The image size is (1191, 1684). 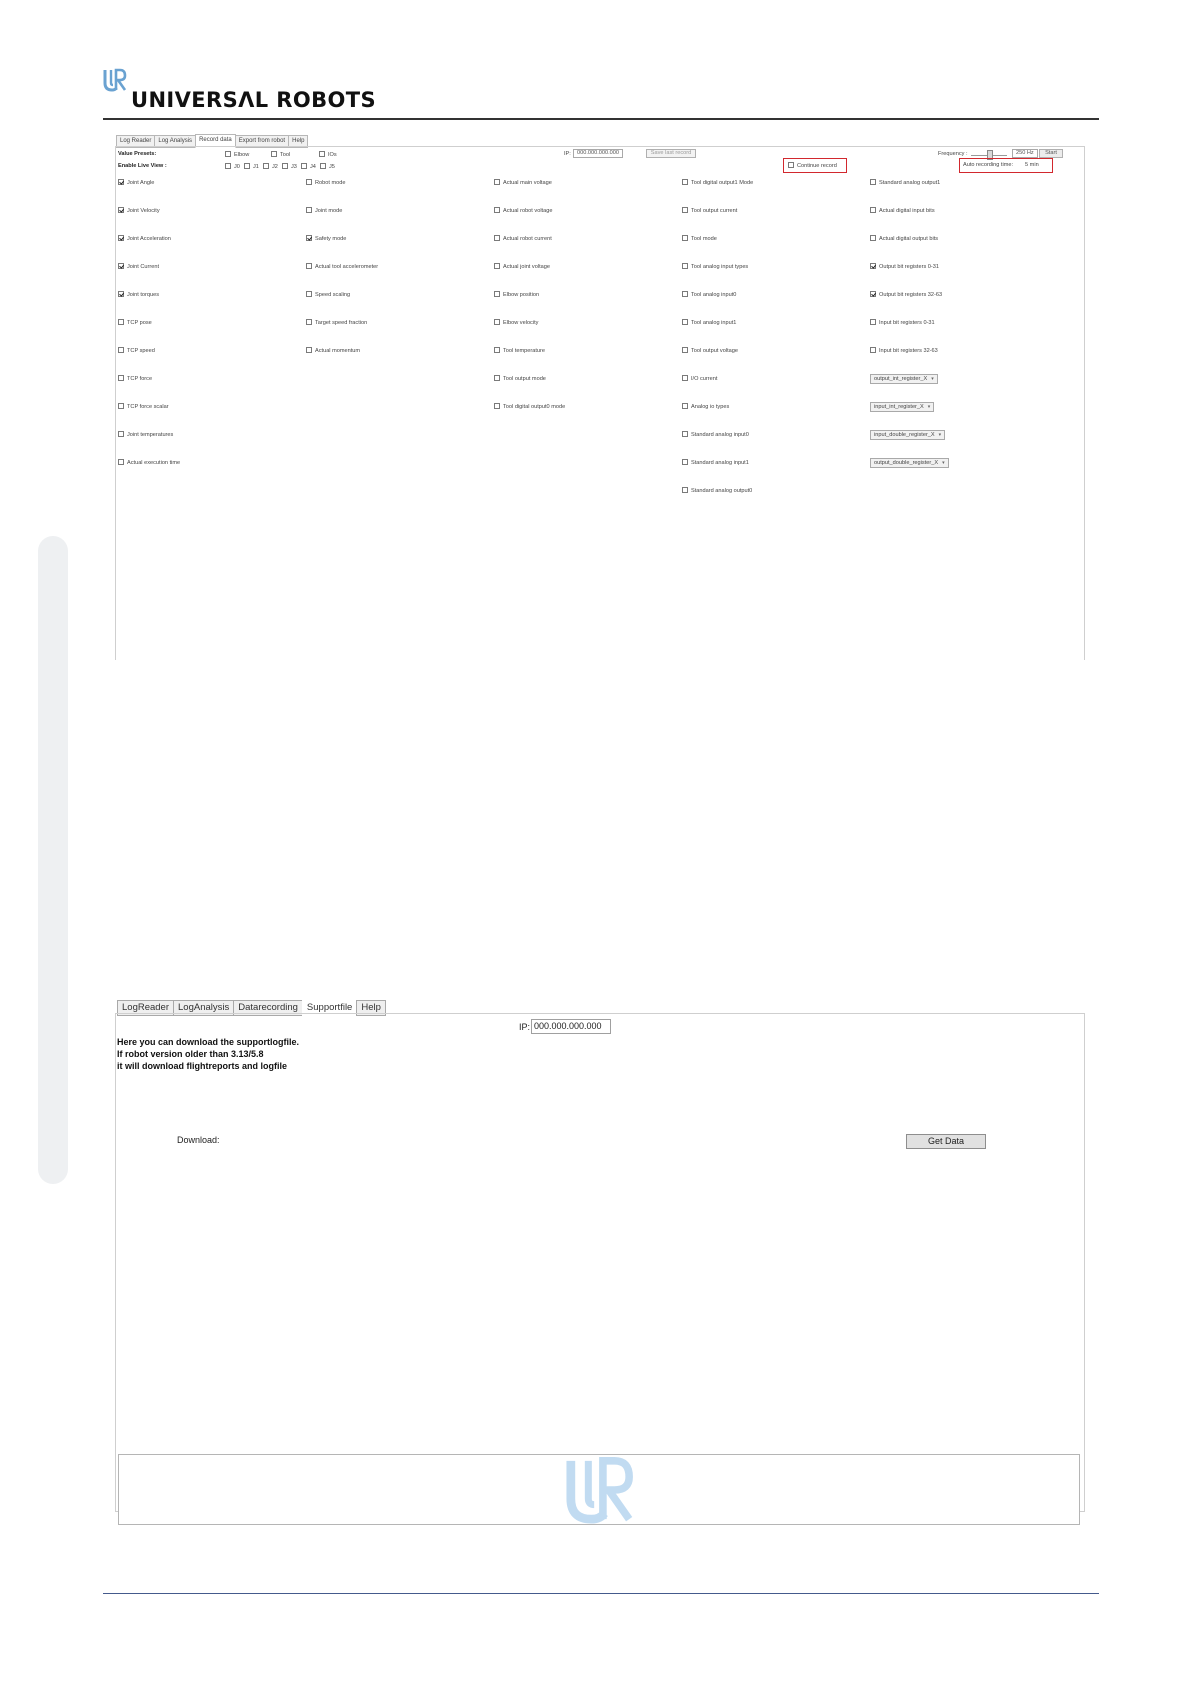 I want to click on var-tcp-pose: TCP pose, so click(x=135, y=323).